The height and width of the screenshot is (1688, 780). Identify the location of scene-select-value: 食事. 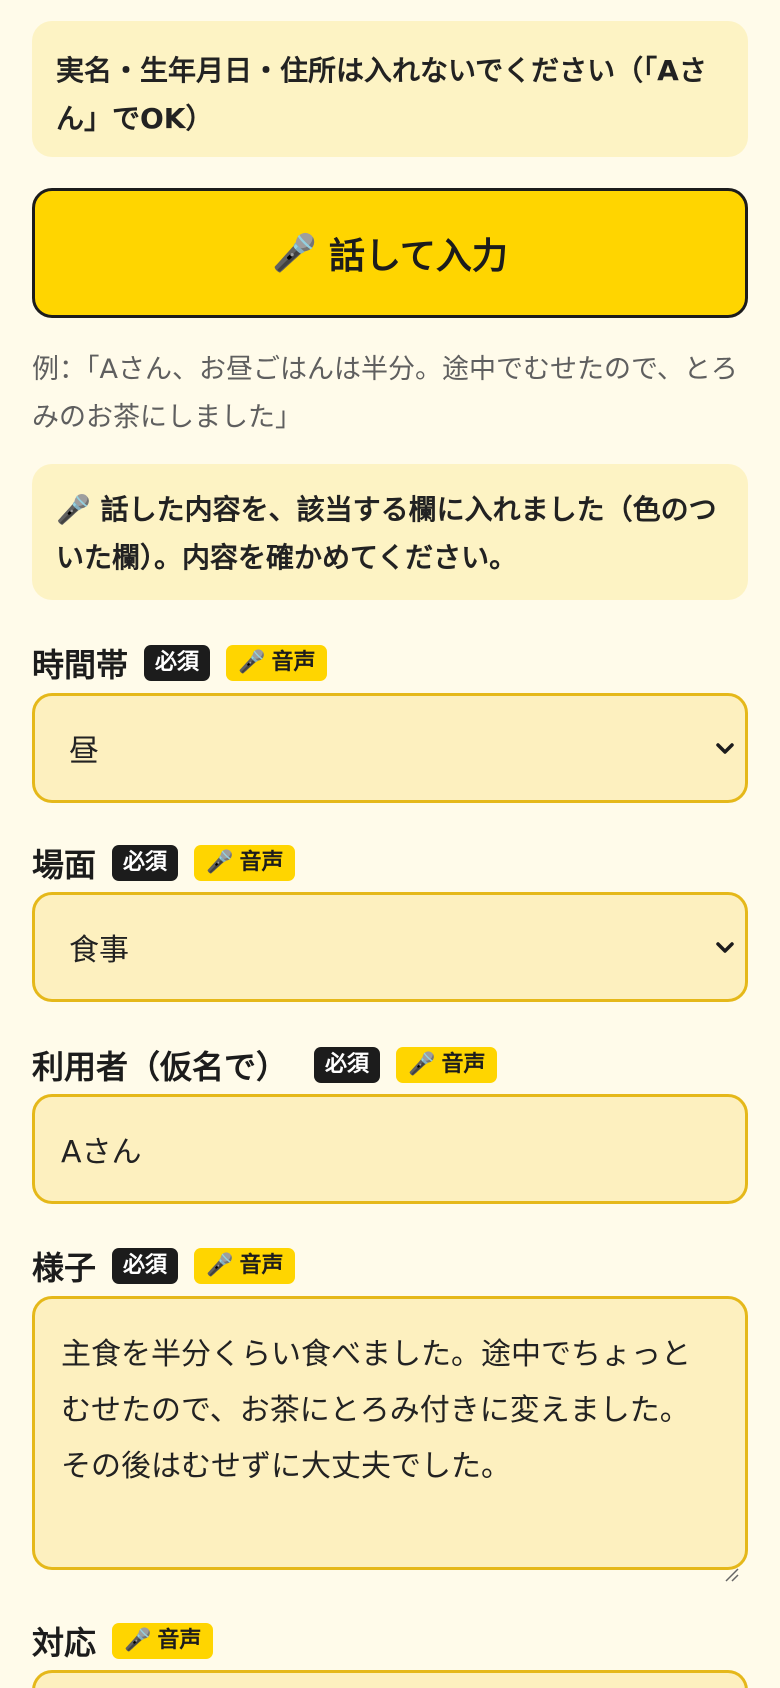
(99, 950).